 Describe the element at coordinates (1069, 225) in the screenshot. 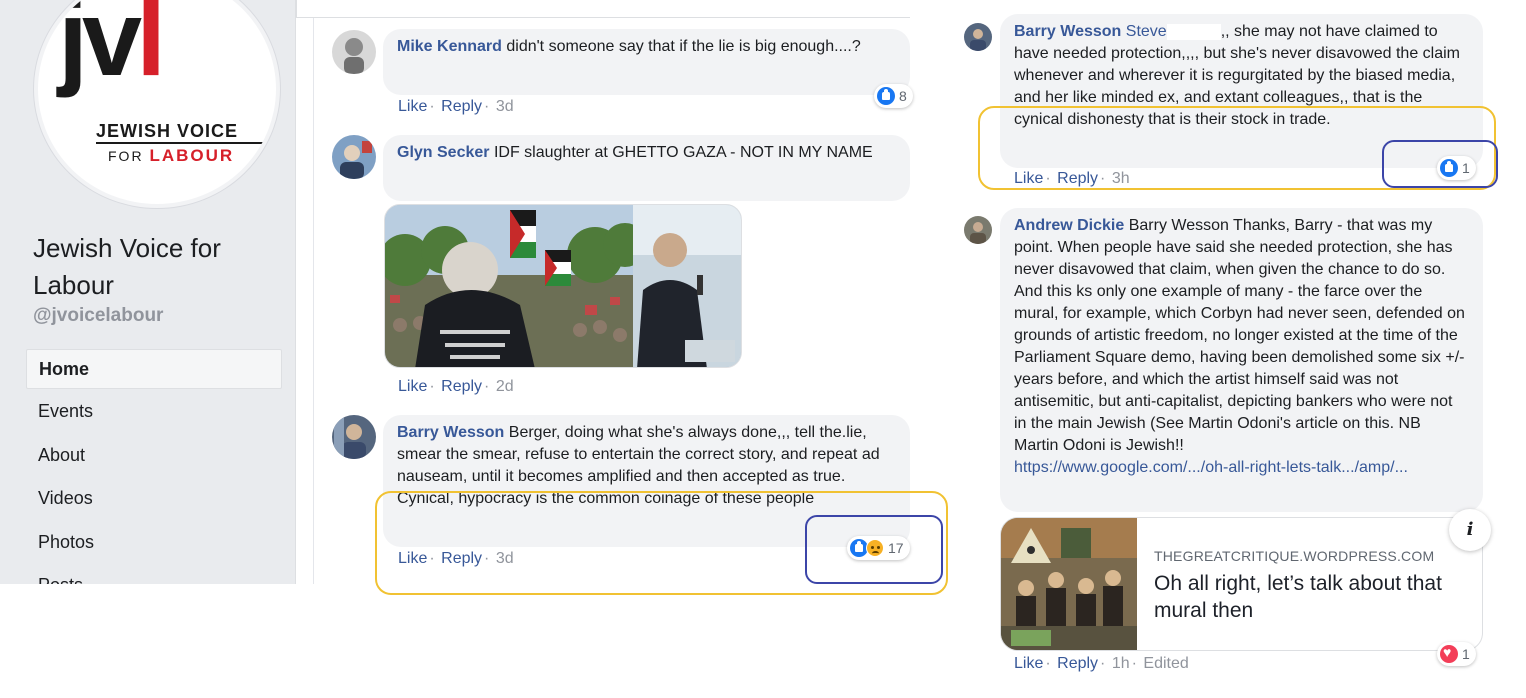

I see `comment-author: Andrew Dickie` at that location.